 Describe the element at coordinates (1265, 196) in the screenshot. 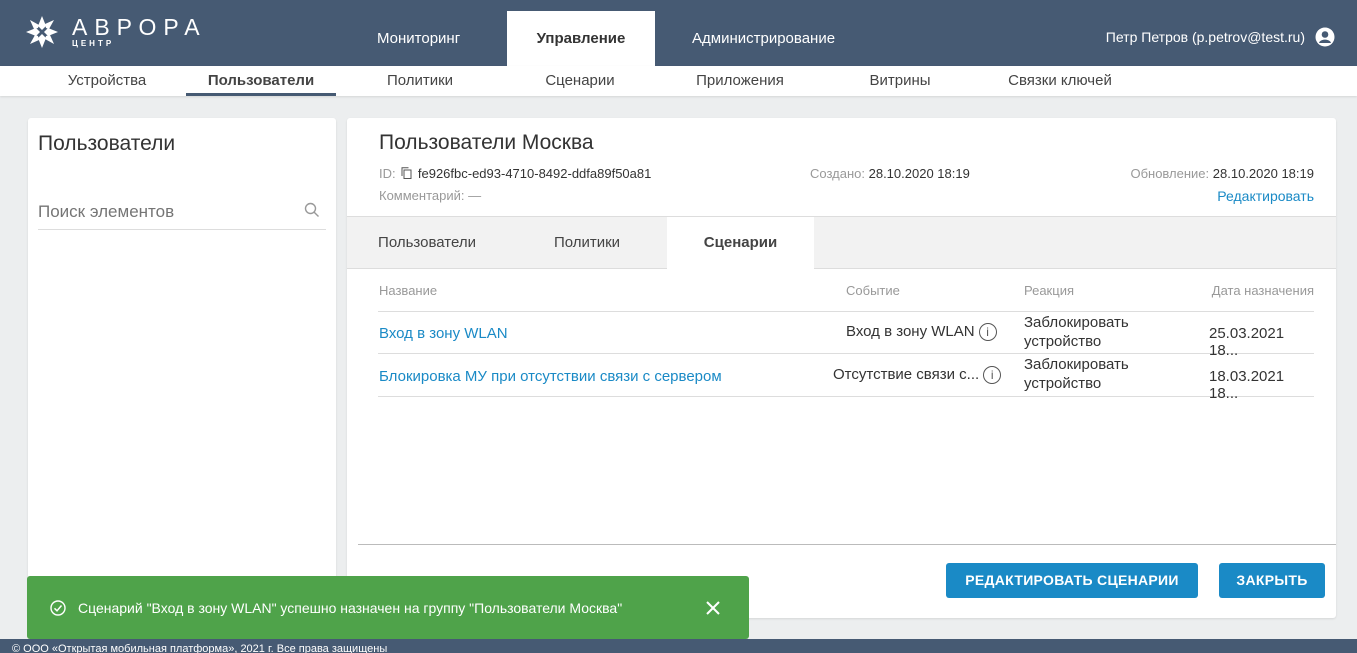

I see `edit-link: Редактировать` at that location.